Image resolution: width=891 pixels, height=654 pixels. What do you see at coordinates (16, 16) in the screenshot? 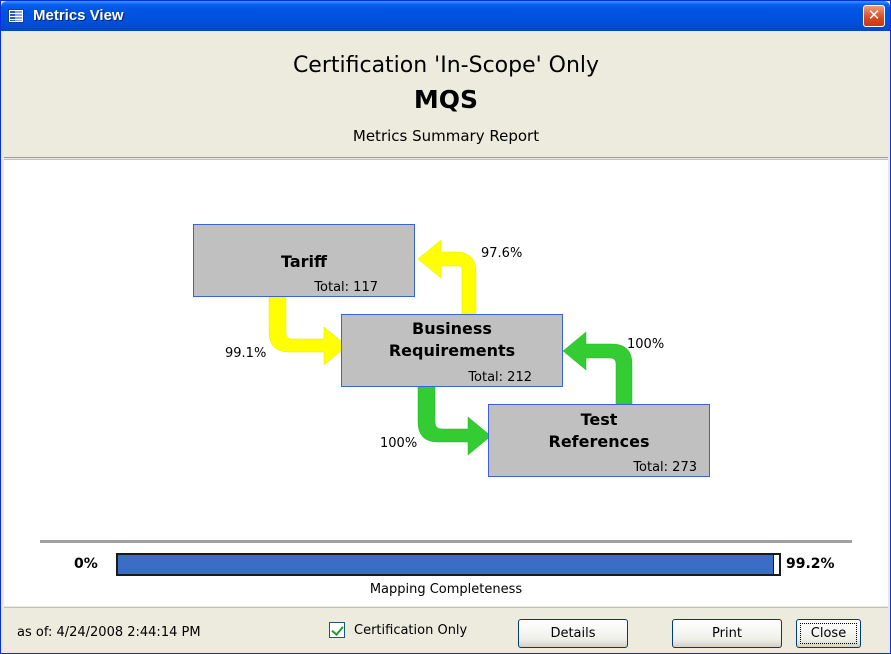
I see `form-icon` at bounding box center [16, 16].